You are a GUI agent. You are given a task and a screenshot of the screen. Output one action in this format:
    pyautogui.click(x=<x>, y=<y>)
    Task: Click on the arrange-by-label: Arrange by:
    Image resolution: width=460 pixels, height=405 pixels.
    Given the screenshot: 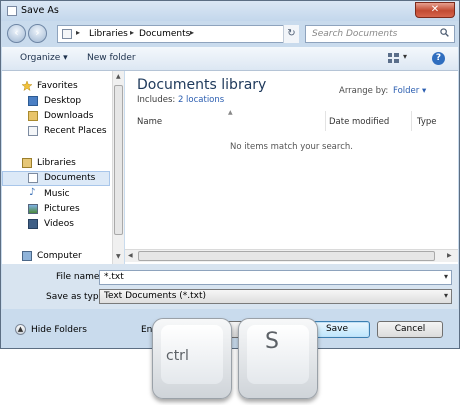 What is the action you would take?
    pyautogui.click(x=364, y=91)
    